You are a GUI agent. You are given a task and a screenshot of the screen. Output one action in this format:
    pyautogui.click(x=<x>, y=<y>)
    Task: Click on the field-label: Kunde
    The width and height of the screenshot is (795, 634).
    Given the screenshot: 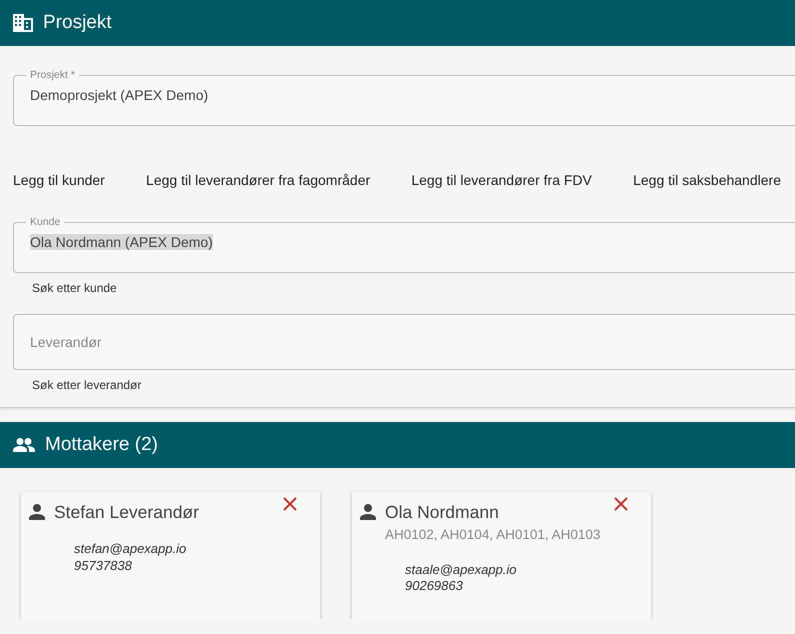 What is the action you would take?
    pyautogui.click(x=45, y=222)
    